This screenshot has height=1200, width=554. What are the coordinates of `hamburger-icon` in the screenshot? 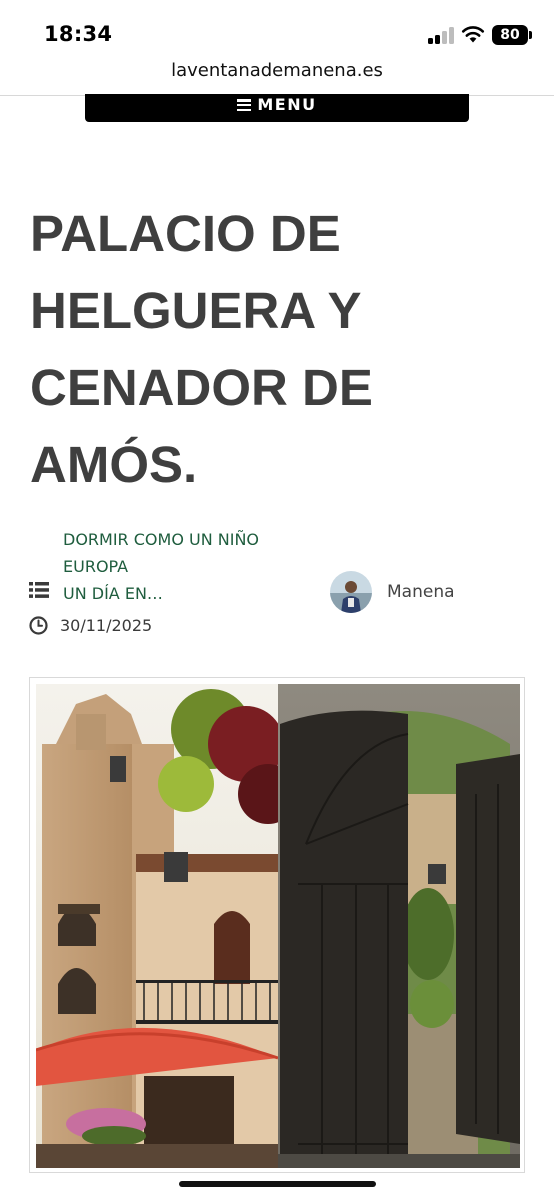 It's located at (244, 105).